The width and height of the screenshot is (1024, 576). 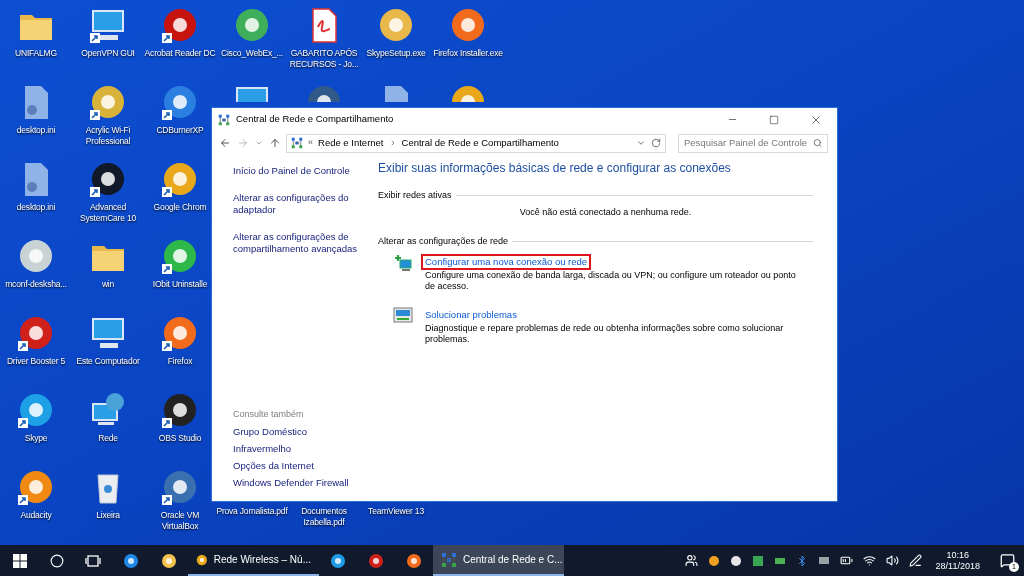 What do you see at coordinates (846, 560) in the screenshot?
I see `battery-icon` at bounding box center [846, 560].